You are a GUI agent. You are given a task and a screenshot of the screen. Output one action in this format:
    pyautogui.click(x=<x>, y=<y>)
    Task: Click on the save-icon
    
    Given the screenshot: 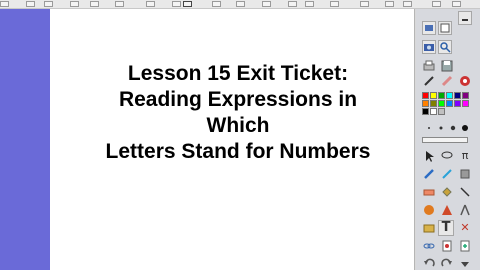 What is the action you would take?
    pyautogui.click(x=447, y=66)
    